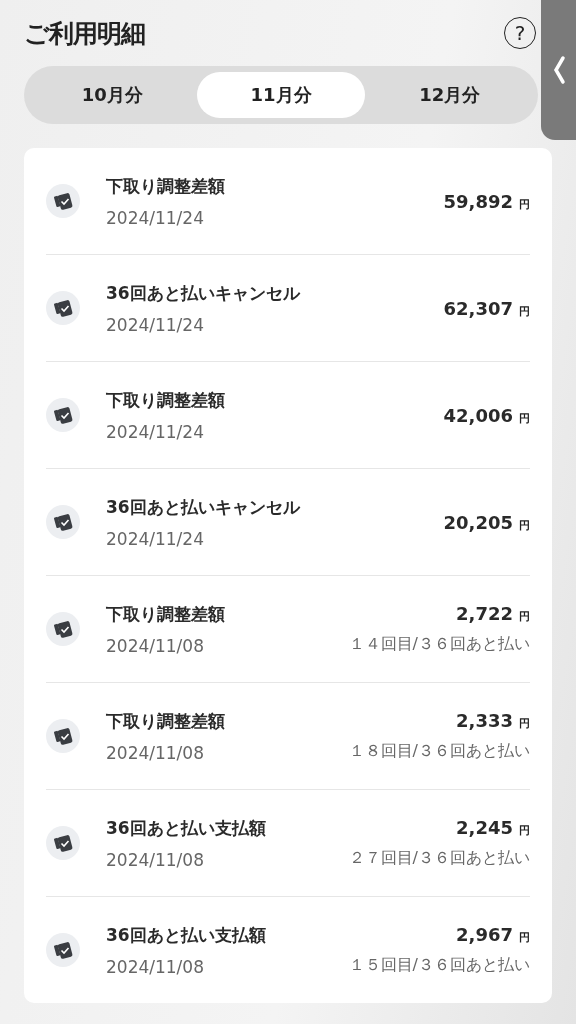  Describe the element at coordinates (484, 720) in the screenshot. I see `amount: 2,333` at that location.